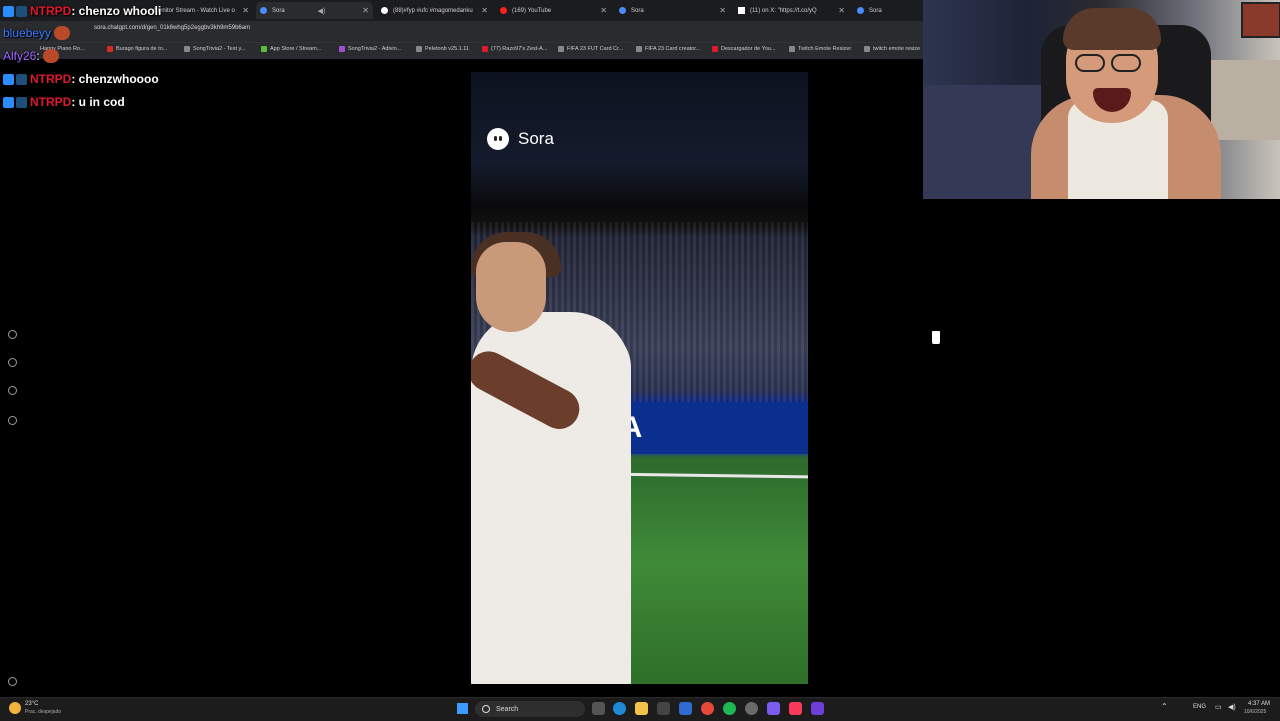 Image resolution: width=1280 pixels, height=721 pixels. I want to click on tab-x: (11) on X: "https://t.co/yQ ✕, so click(791, 10).